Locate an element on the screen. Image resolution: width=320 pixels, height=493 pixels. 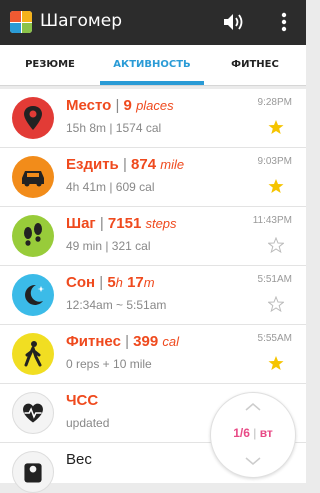
row-subtitle: 0 reps + 10 mile is located at coordinates (109, 364).